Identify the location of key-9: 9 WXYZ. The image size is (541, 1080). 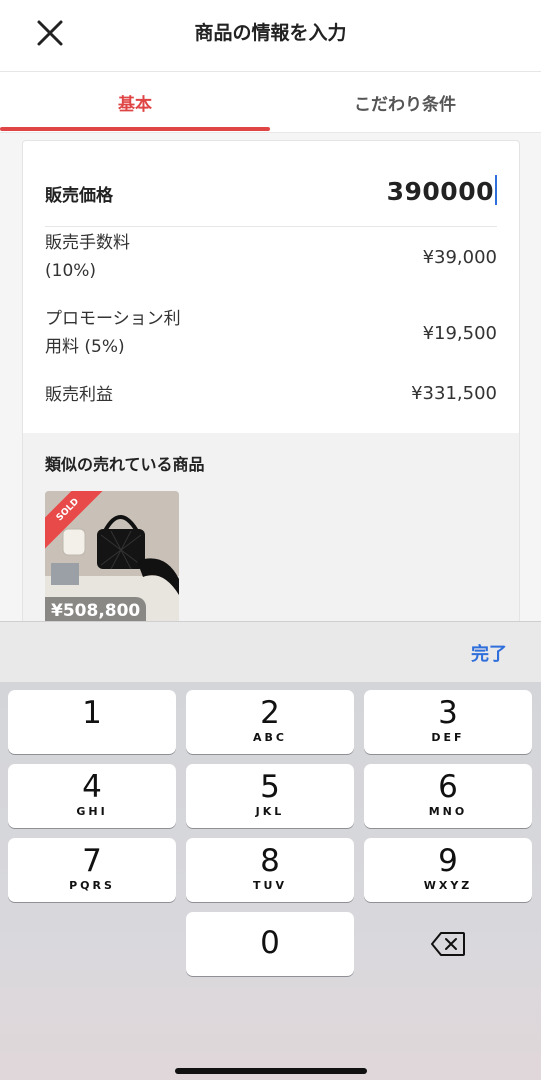
(448, 870).